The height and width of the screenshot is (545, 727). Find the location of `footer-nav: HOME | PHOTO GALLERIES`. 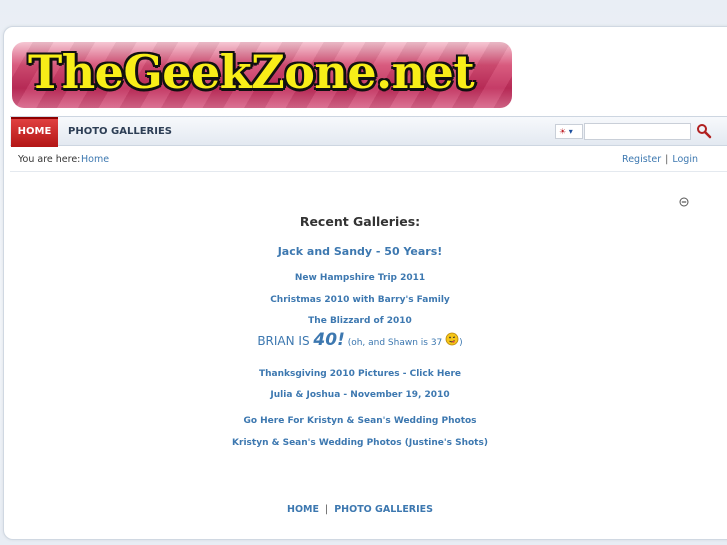

footer-nav: HOME | PHOTO GALLERIES is located at coordinates (360, 509).